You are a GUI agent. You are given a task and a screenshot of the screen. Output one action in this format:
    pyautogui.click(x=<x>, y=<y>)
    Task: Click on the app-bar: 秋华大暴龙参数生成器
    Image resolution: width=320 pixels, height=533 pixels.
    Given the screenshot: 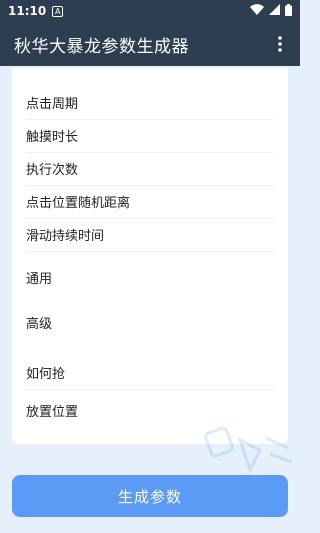 What is the action you would take?
    pyautogui.click(x=150, y=44)
    